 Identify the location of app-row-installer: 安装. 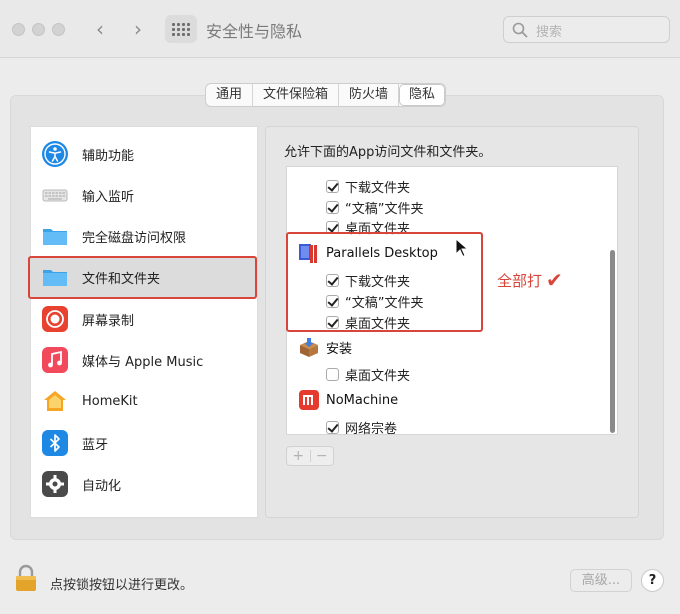
(325, 347).